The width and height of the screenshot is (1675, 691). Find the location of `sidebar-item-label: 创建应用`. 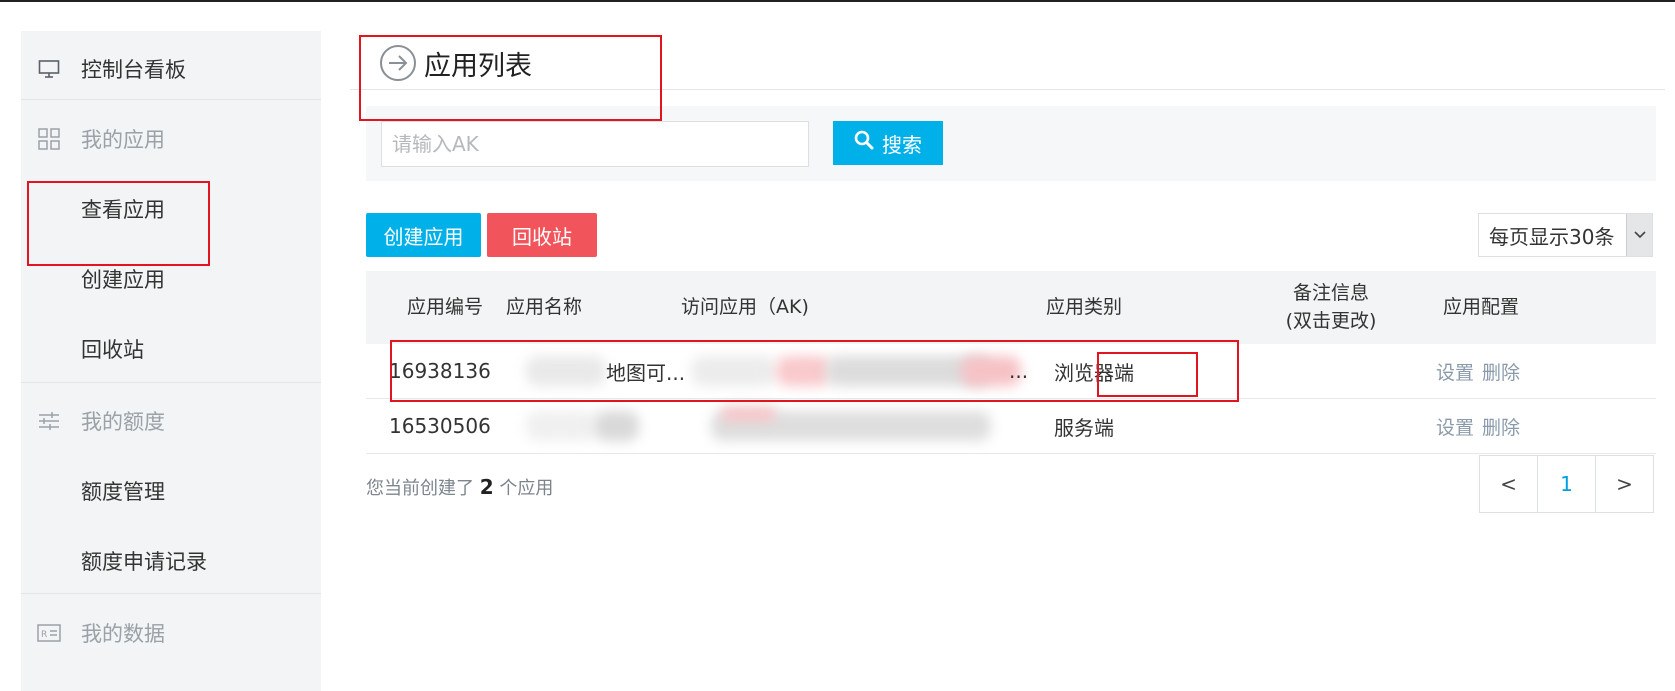

sidebar-item-label: 创建应用 is located at coordinates (123, 279).